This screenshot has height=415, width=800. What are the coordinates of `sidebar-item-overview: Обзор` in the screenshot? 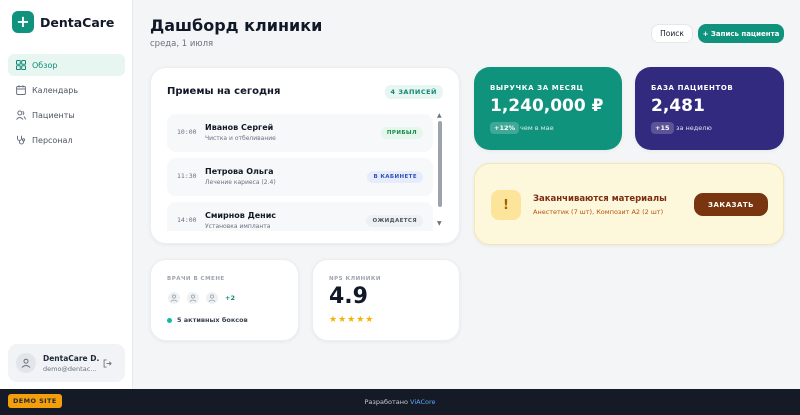 It's located at (66, 65).